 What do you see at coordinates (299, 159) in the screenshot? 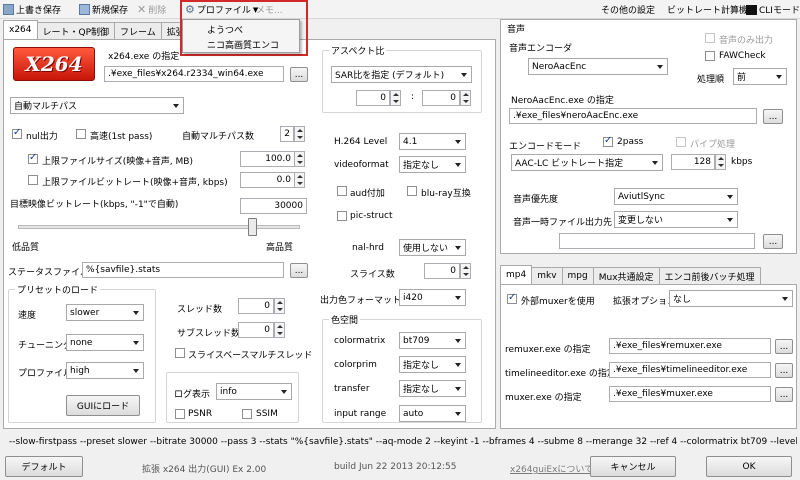
I see `upper-size-spinner` at bounding box center [299, 159].